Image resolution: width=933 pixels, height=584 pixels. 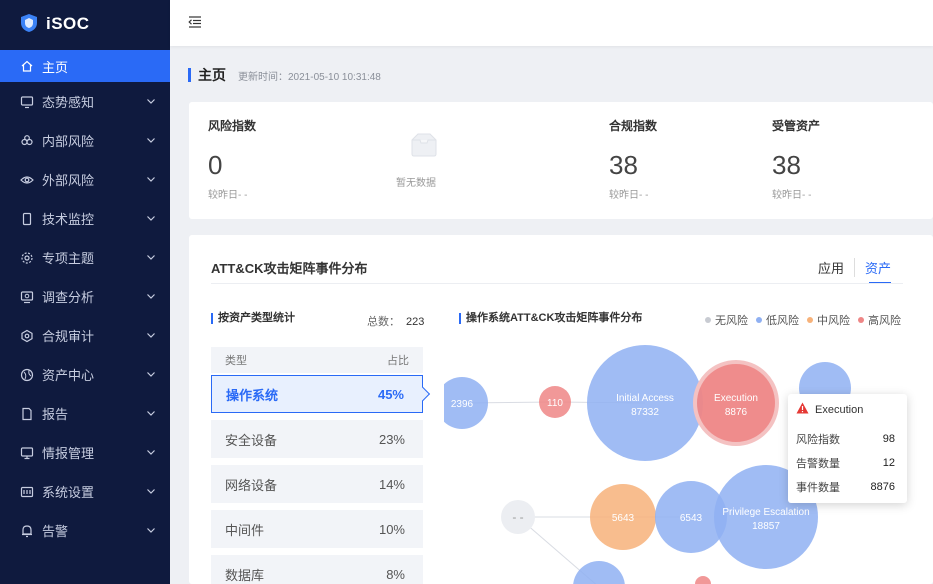 What do you see at coordinates (317, 439) in the screenshot?
I see `table-row: 安全设备 23%` at bounding box center [317, 439].